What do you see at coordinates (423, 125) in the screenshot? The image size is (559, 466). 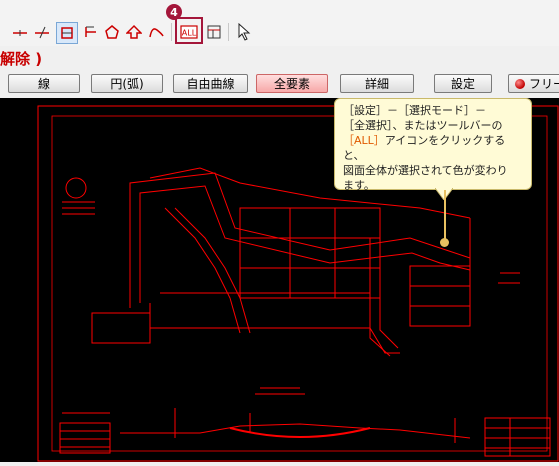 I see `callout-line-2: ［全選択］、またはツールバーの` at bounding box center [423, 125].